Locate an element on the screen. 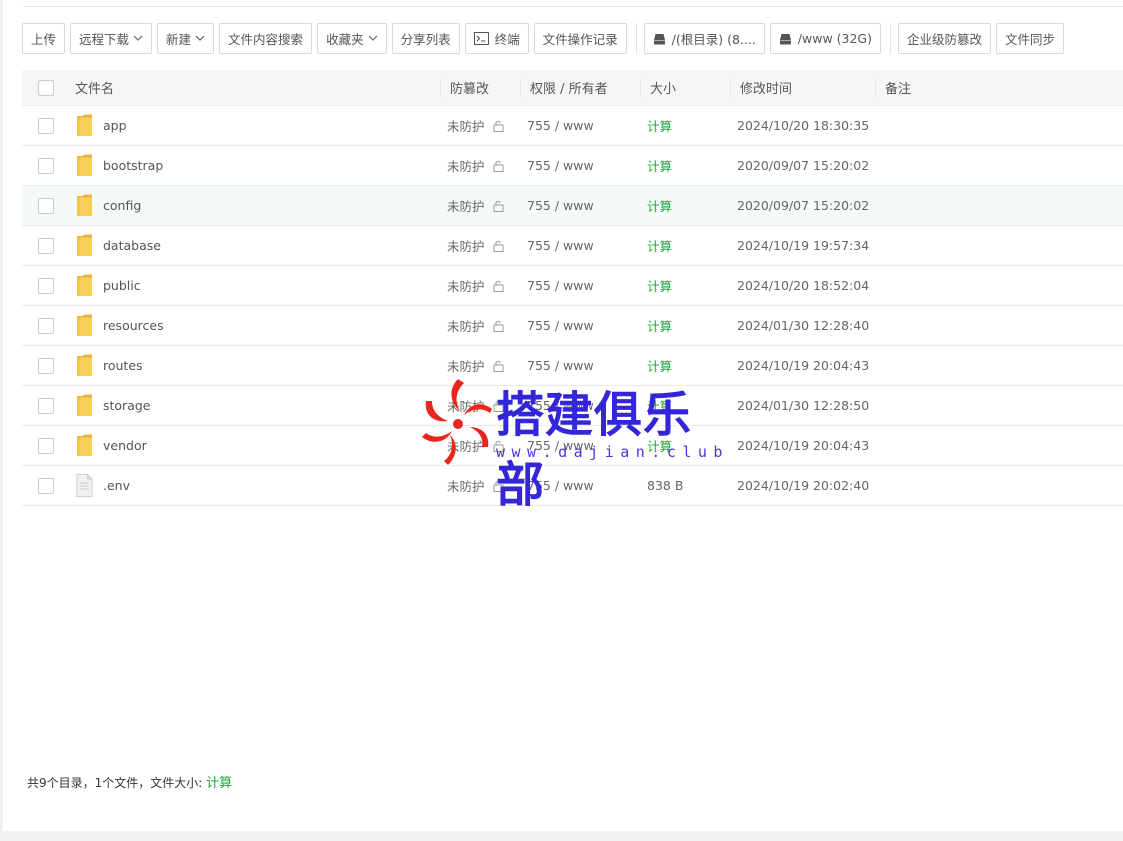  header-mtime: 修改时间 is located at coordinates (802, 87).